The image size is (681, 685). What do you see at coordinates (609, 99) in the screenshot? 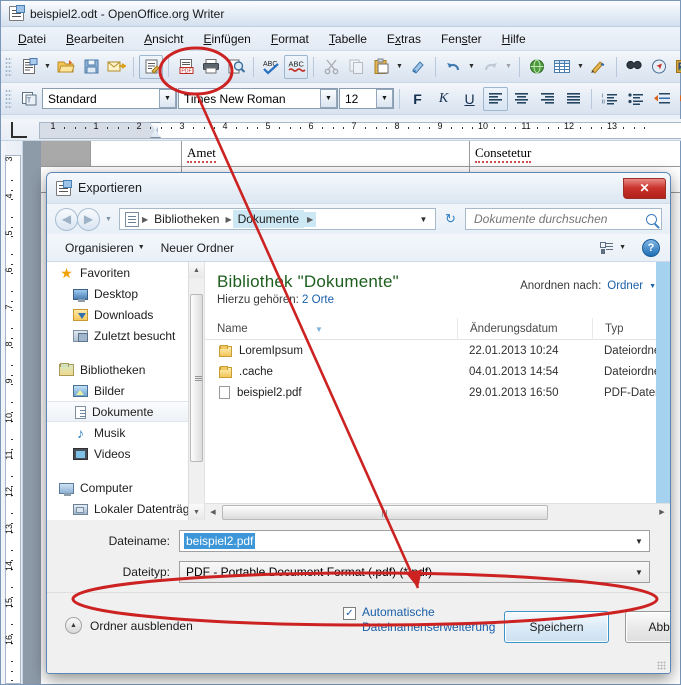
I see `numbered-list-icon: I II` at bounding box center [609, 99].